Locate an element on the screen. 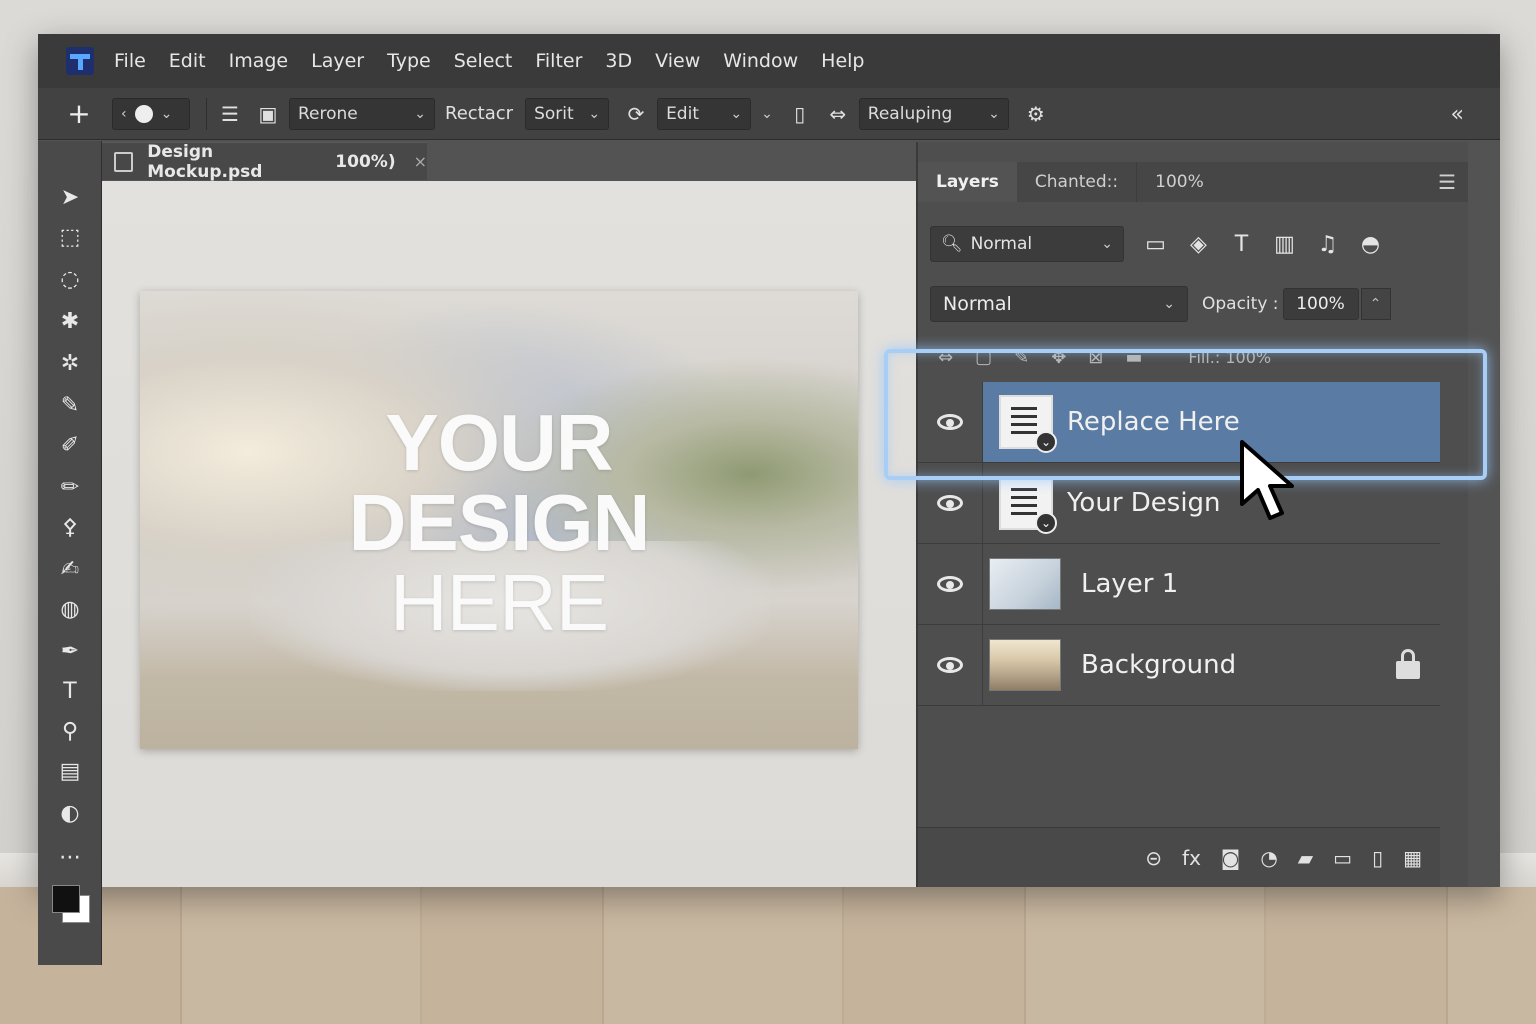 The width and height of the screenshot is (1536, 1024). document-tab: Design Mockup.psd 100%) × is located at coordinates (264, 162).